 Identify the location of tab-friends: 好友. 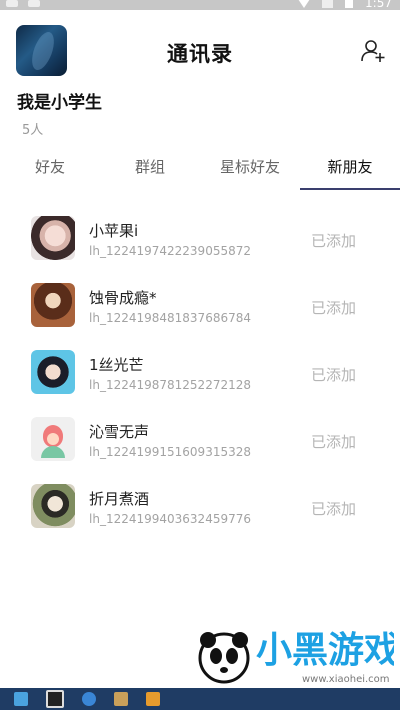
(50, 169).